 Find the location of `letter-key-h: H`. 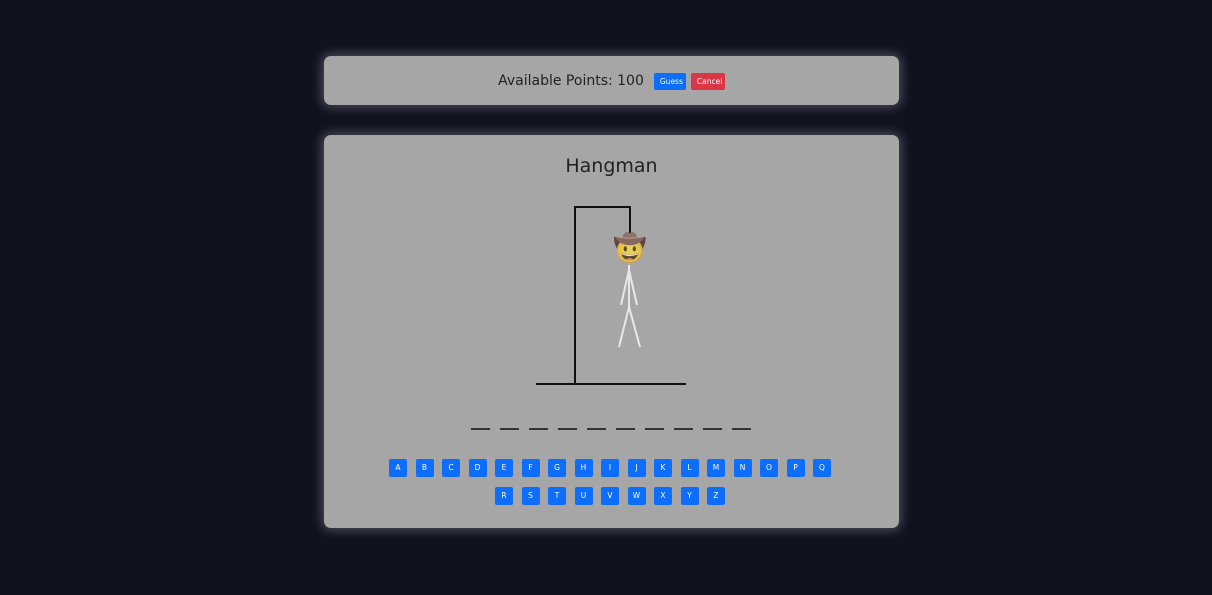

letter-key-h: H is located at coordinates (583, 468).